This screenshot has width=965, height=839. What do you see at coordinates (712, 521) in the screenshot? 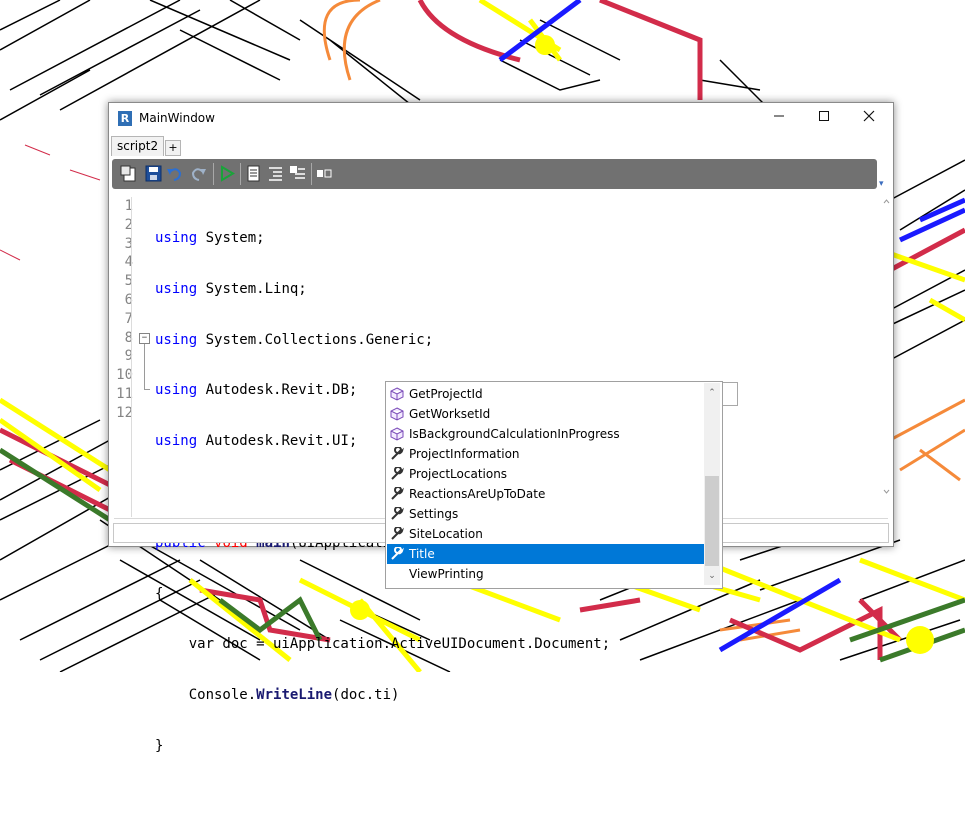
I see `scroll-thumb` at bounding box center [712, 521].